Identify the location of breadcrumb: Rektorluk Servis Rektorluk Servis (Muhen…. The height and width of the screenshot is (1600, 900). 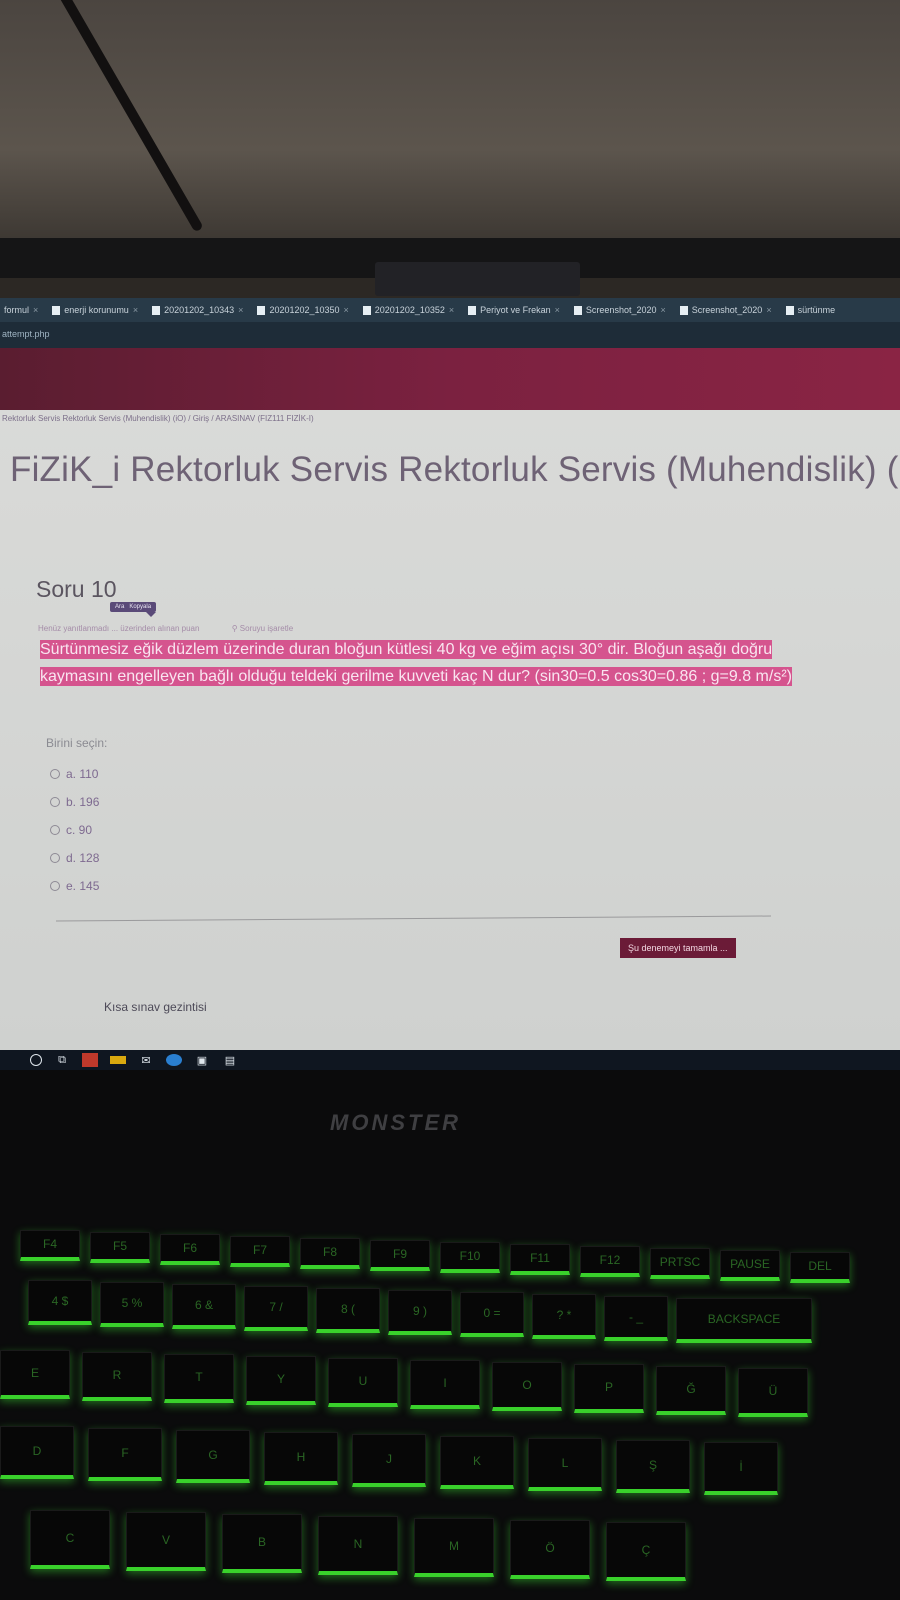
(158, 418).